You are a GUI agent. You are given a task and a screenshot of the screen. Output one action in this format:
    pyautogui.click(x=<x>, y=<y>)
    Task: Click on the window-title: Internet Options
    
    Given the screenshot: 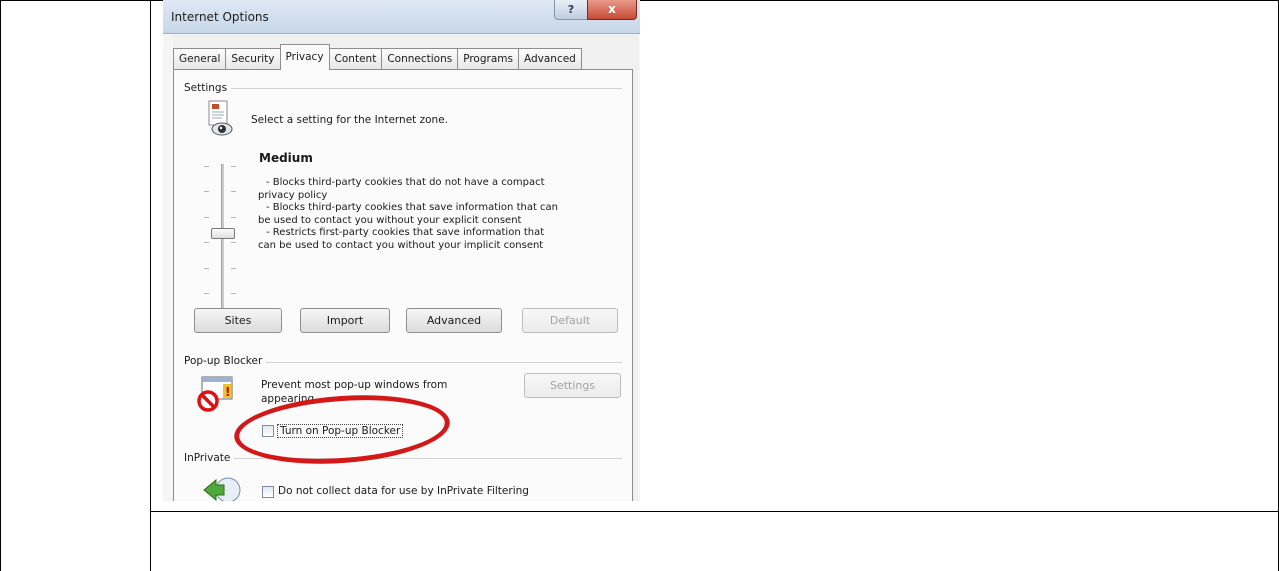 What is the action you would take?
    pyautogui.click(x=220, y=17)
    